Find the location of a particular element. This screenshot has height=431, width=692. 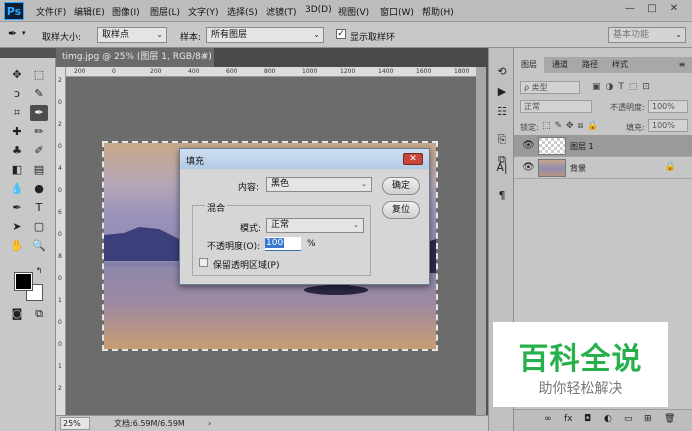

quick-select-tool-icon: ✎ is located at coordinates (39, 94).